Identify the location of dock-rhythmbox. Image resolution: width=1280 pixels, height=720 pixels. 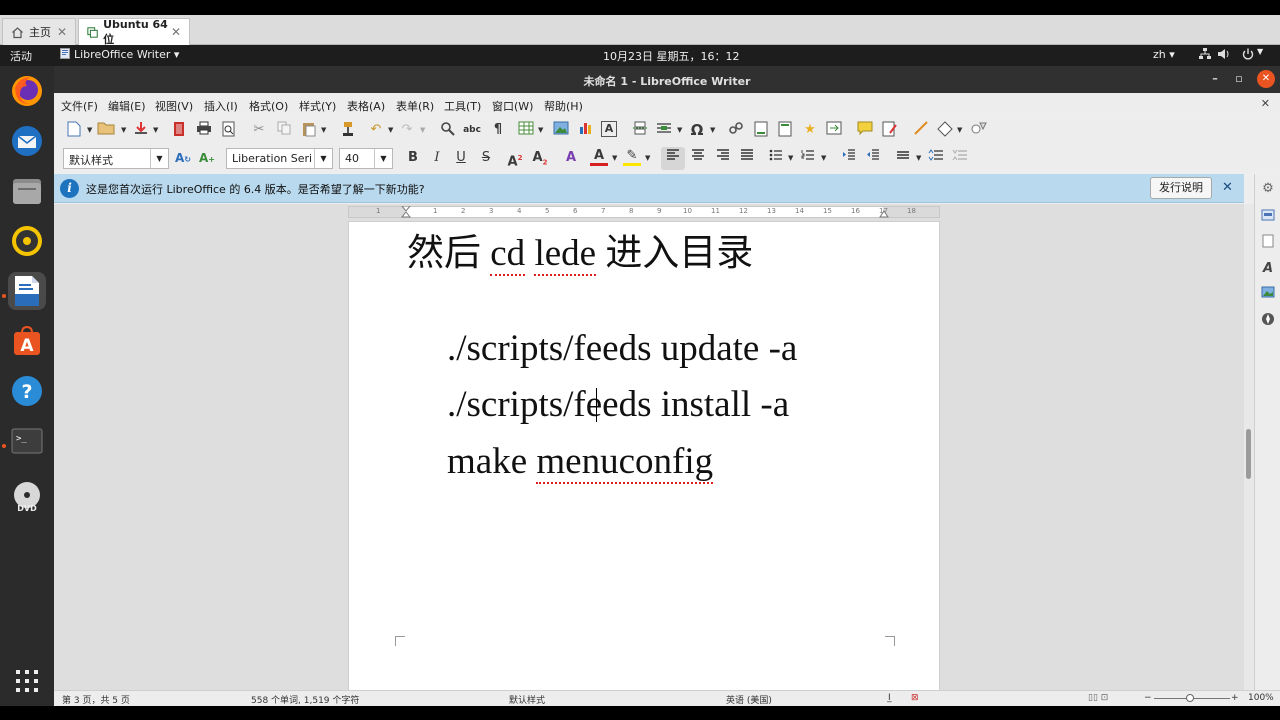
(27, 241).